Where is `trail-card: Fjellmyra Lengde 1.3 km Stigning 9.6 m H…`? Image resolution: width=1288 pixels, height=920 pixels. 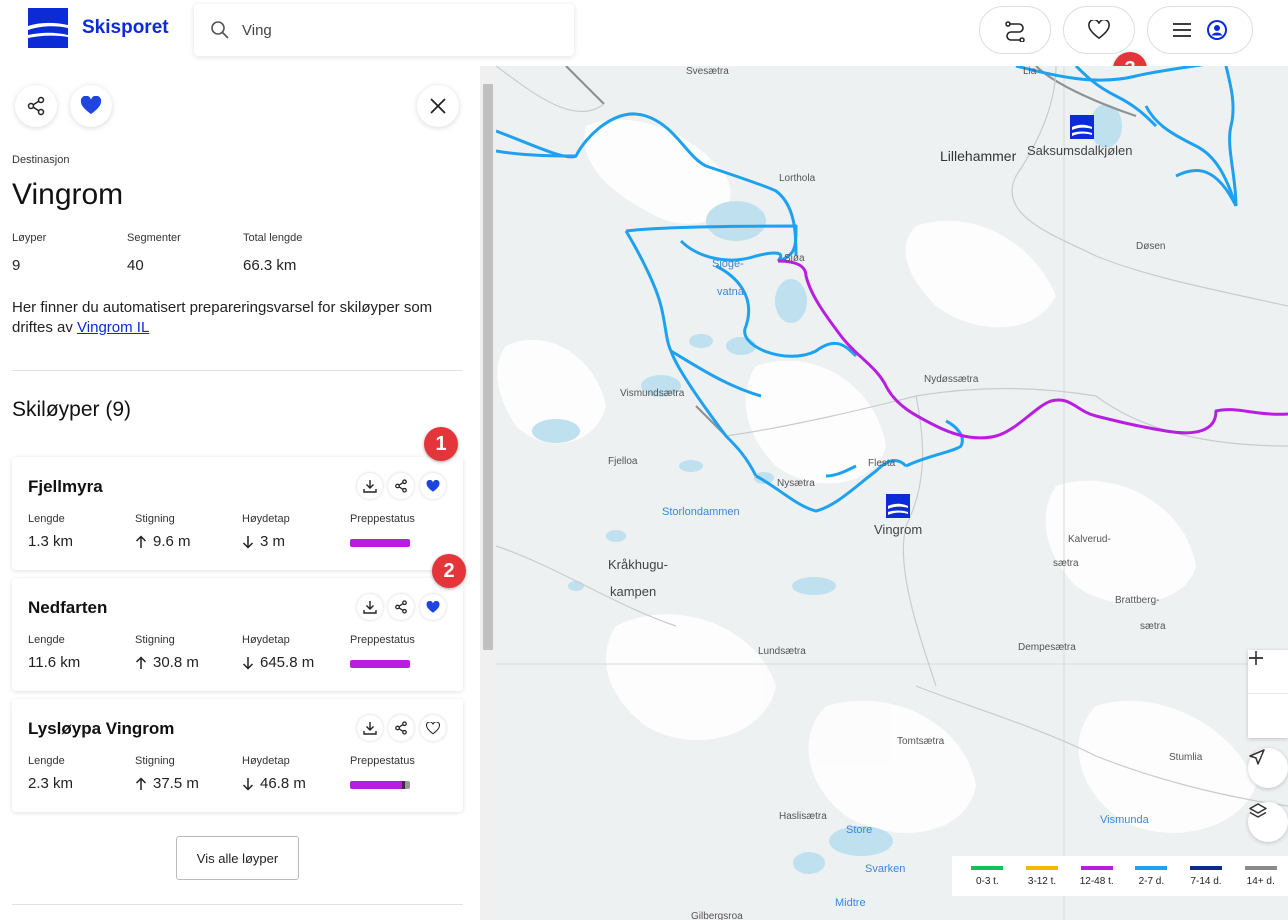
trail-card: Fjellmyra Lengde 1.3 km Stigning 9.6 m H… is located at coordinates (237, 498).